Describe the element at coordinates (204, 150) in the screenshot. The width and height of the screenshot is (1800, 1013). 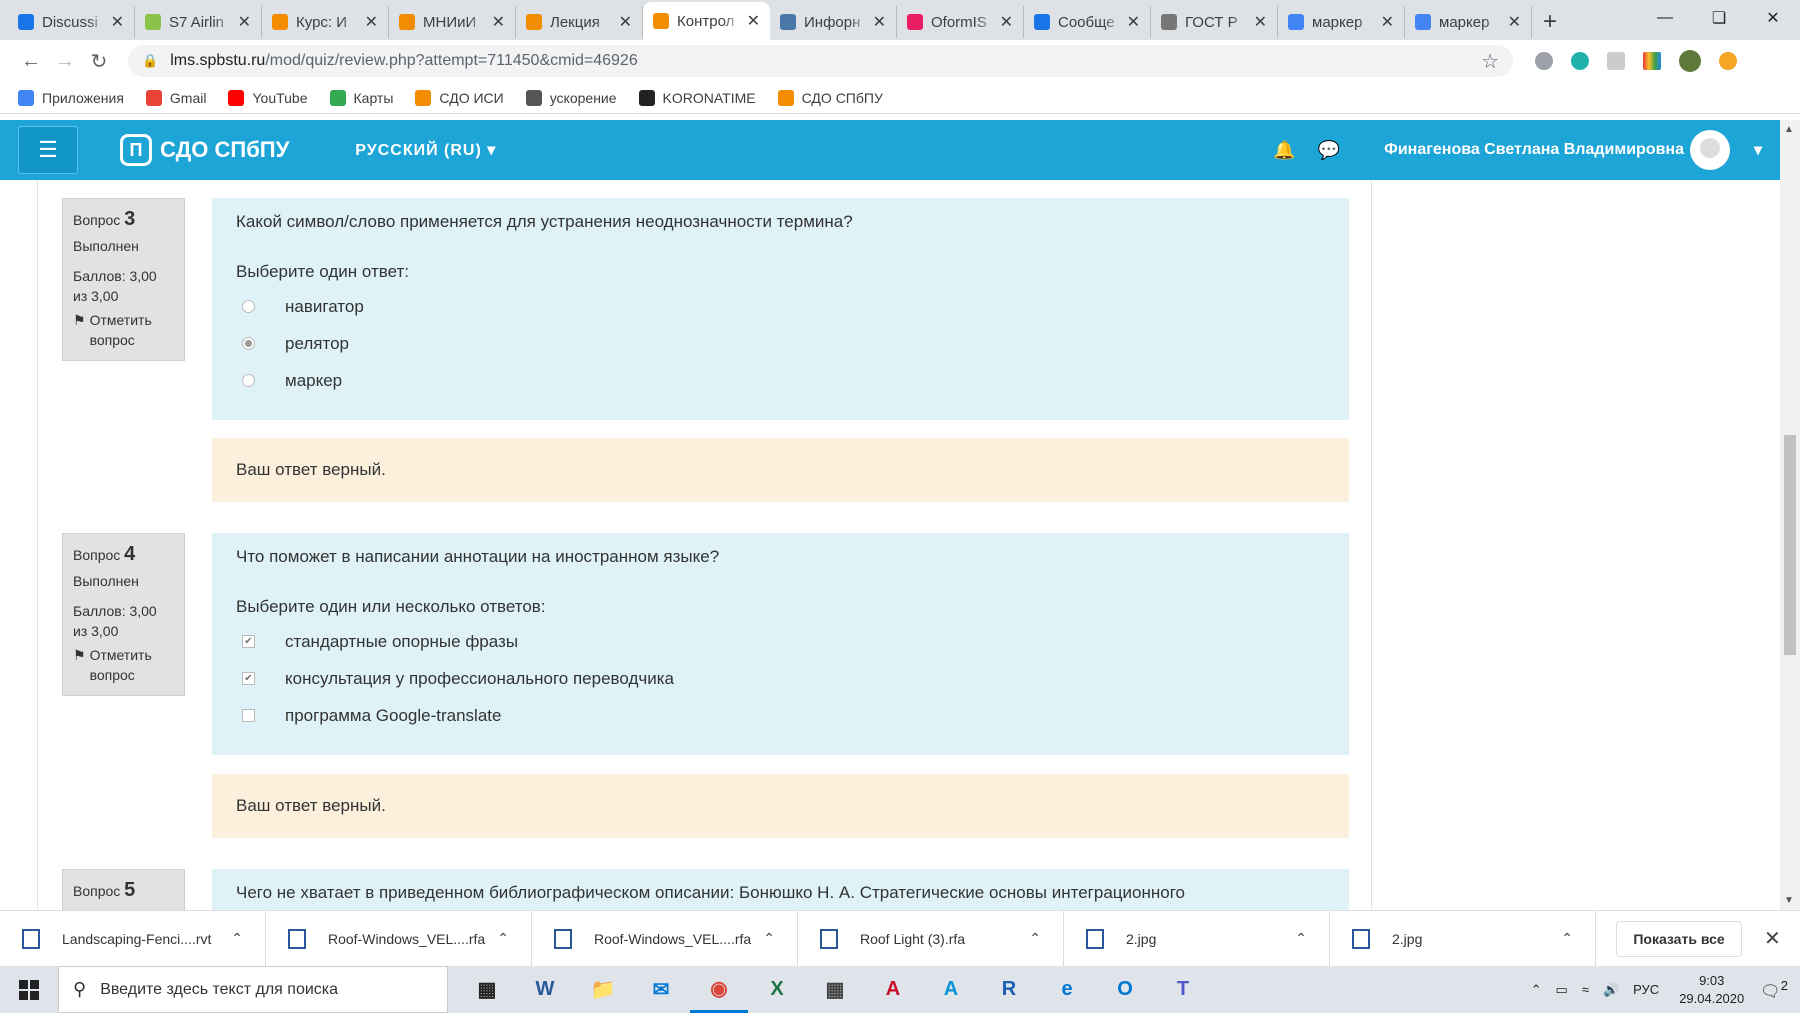
I see `site-brand: П СДО СПбПУ` at that location.